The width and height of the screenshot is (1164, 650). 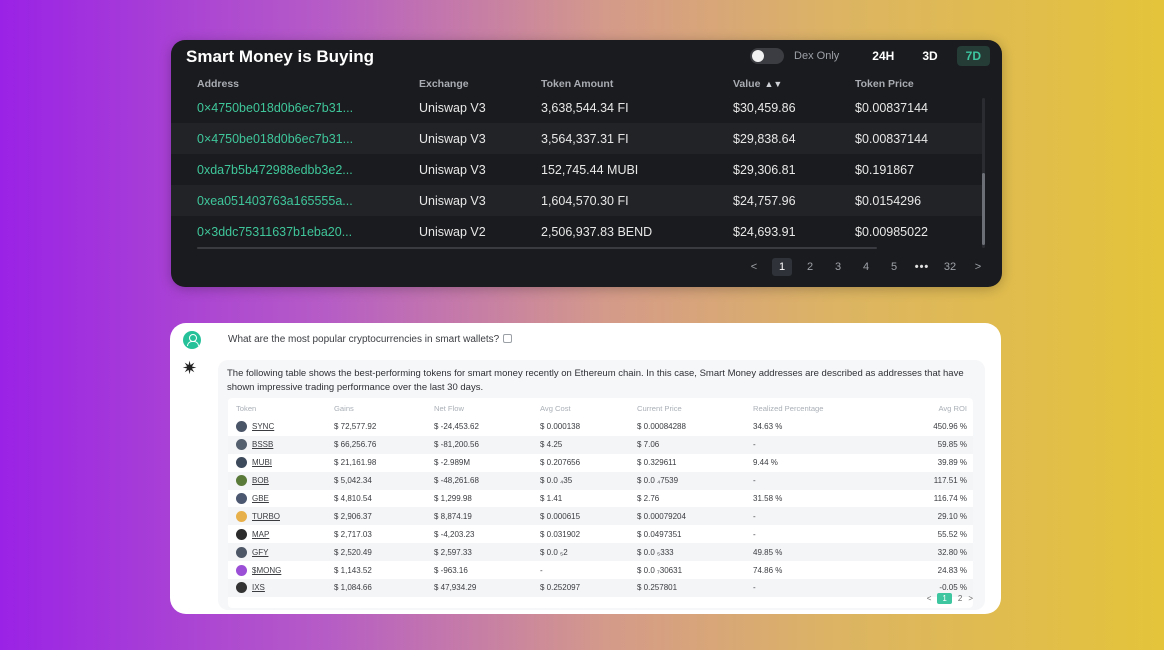 I want to click on column-header-exchange: Exchange, so click(x=480, y=84).